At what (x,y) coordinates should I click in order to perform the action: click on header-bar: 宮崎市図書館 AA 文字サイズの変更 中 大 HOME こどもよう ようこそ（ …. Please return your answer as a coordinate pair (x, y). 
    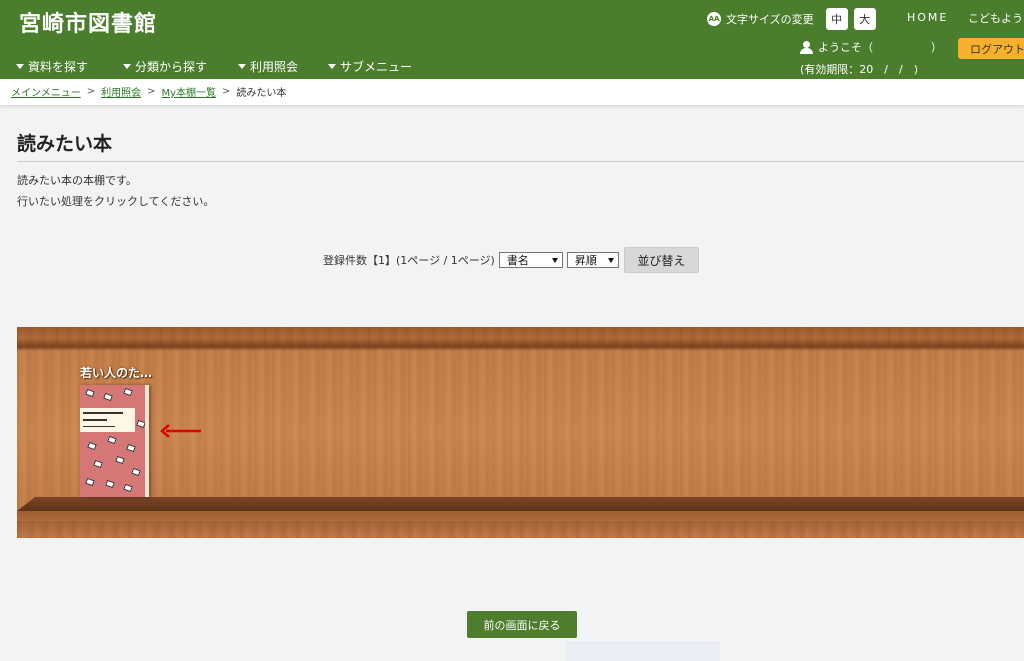
    Looking at the image, I should click on (512, 39).